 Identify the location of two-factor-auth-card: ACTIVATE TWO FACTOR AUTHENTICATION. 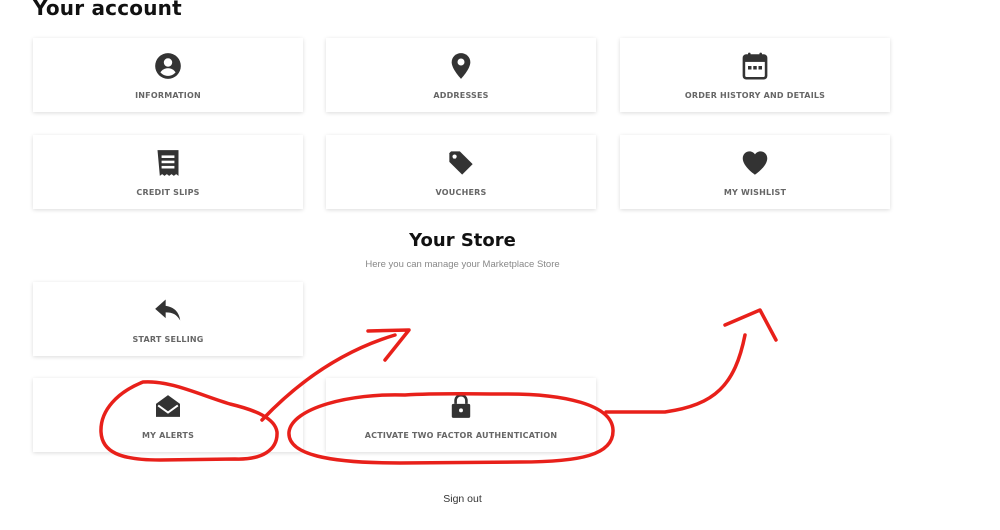
(461, 415).